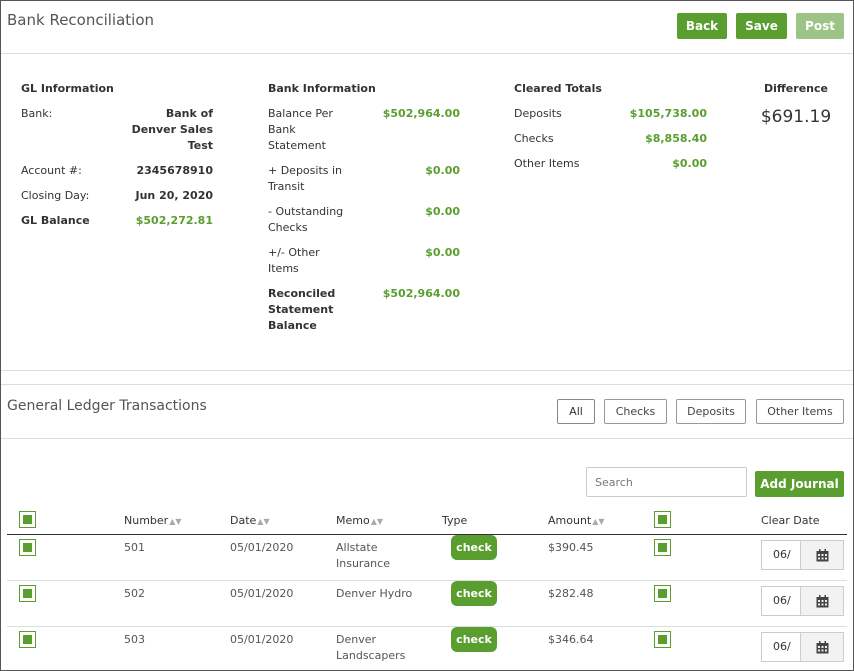  What do you see at coordinates (668, 113) in the screenshot?
I see `cleared-deposits-value: $105,738.00` at bounding box center [668, 113].